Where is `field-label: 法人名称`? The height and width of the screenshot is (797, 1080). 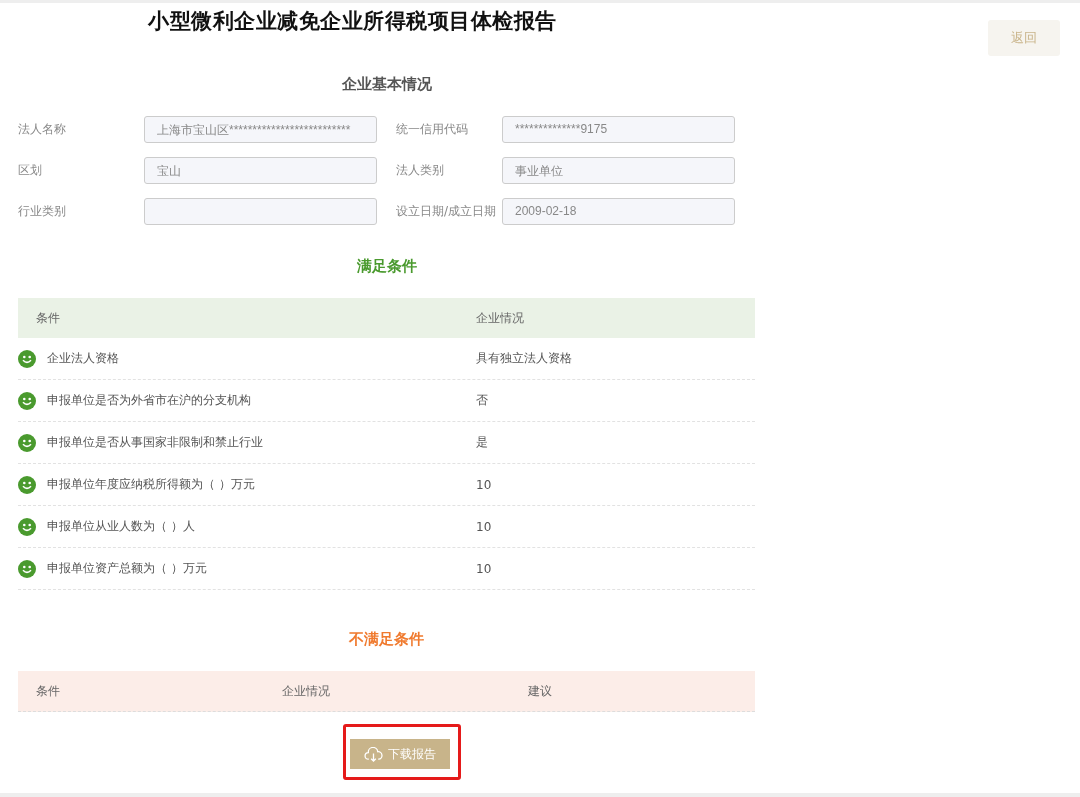 field-label: 法人名称 is located at coordinates (42, 129).